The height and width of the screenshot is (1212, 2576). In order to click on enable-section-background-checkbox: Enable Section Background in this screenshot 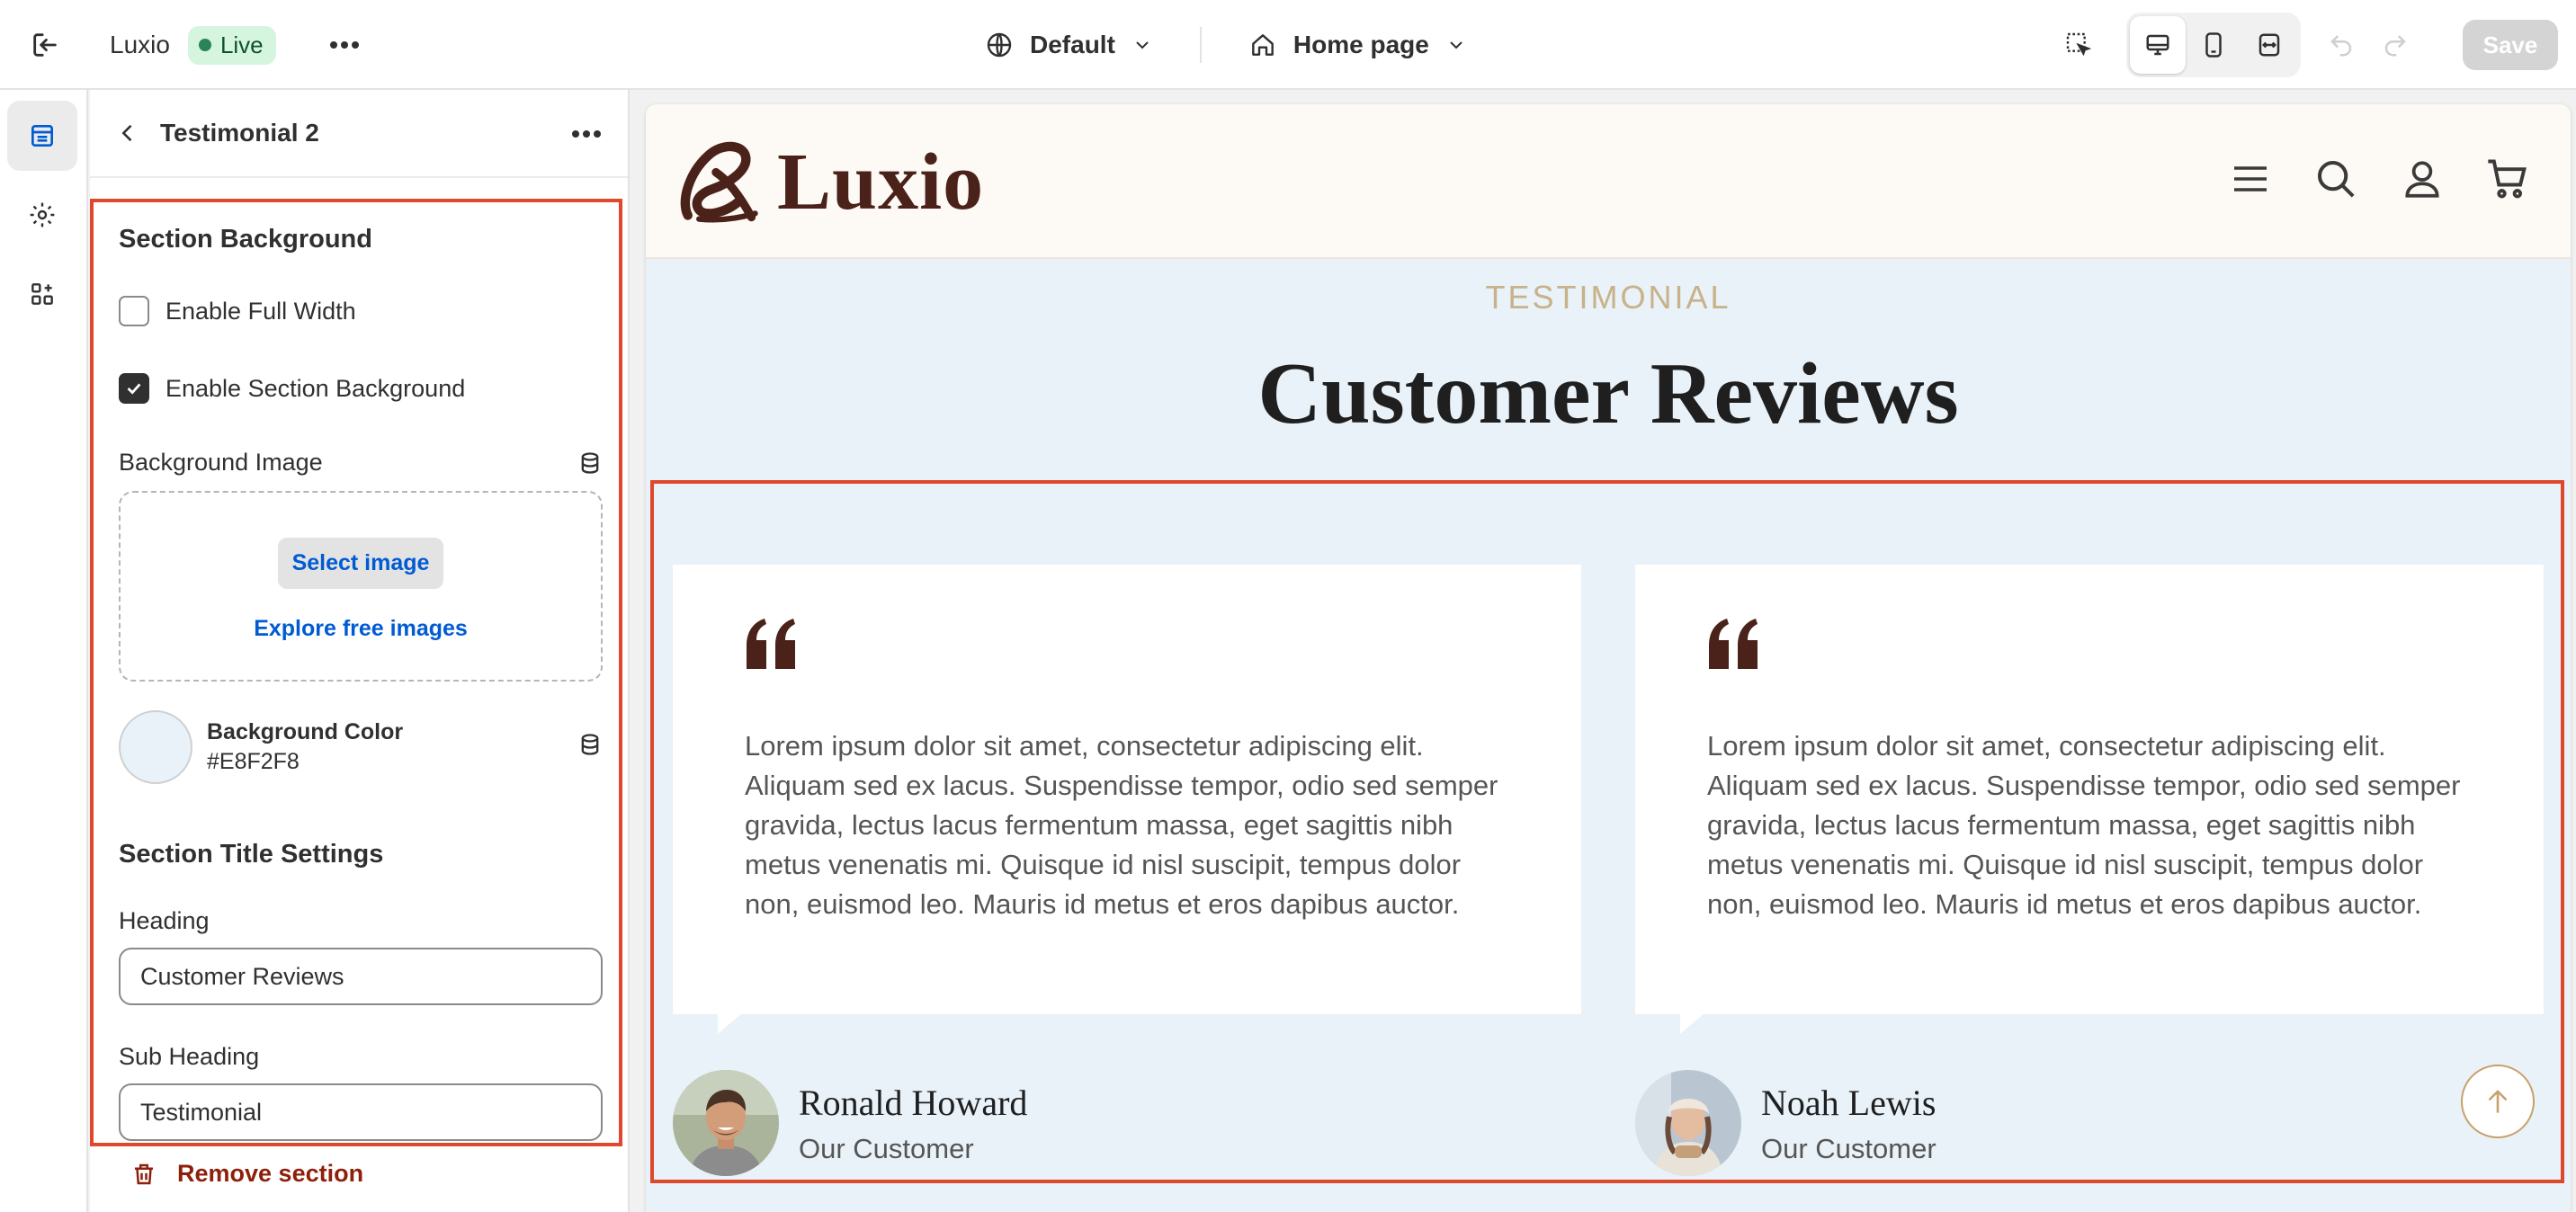, I will do `click(360, 388)`.